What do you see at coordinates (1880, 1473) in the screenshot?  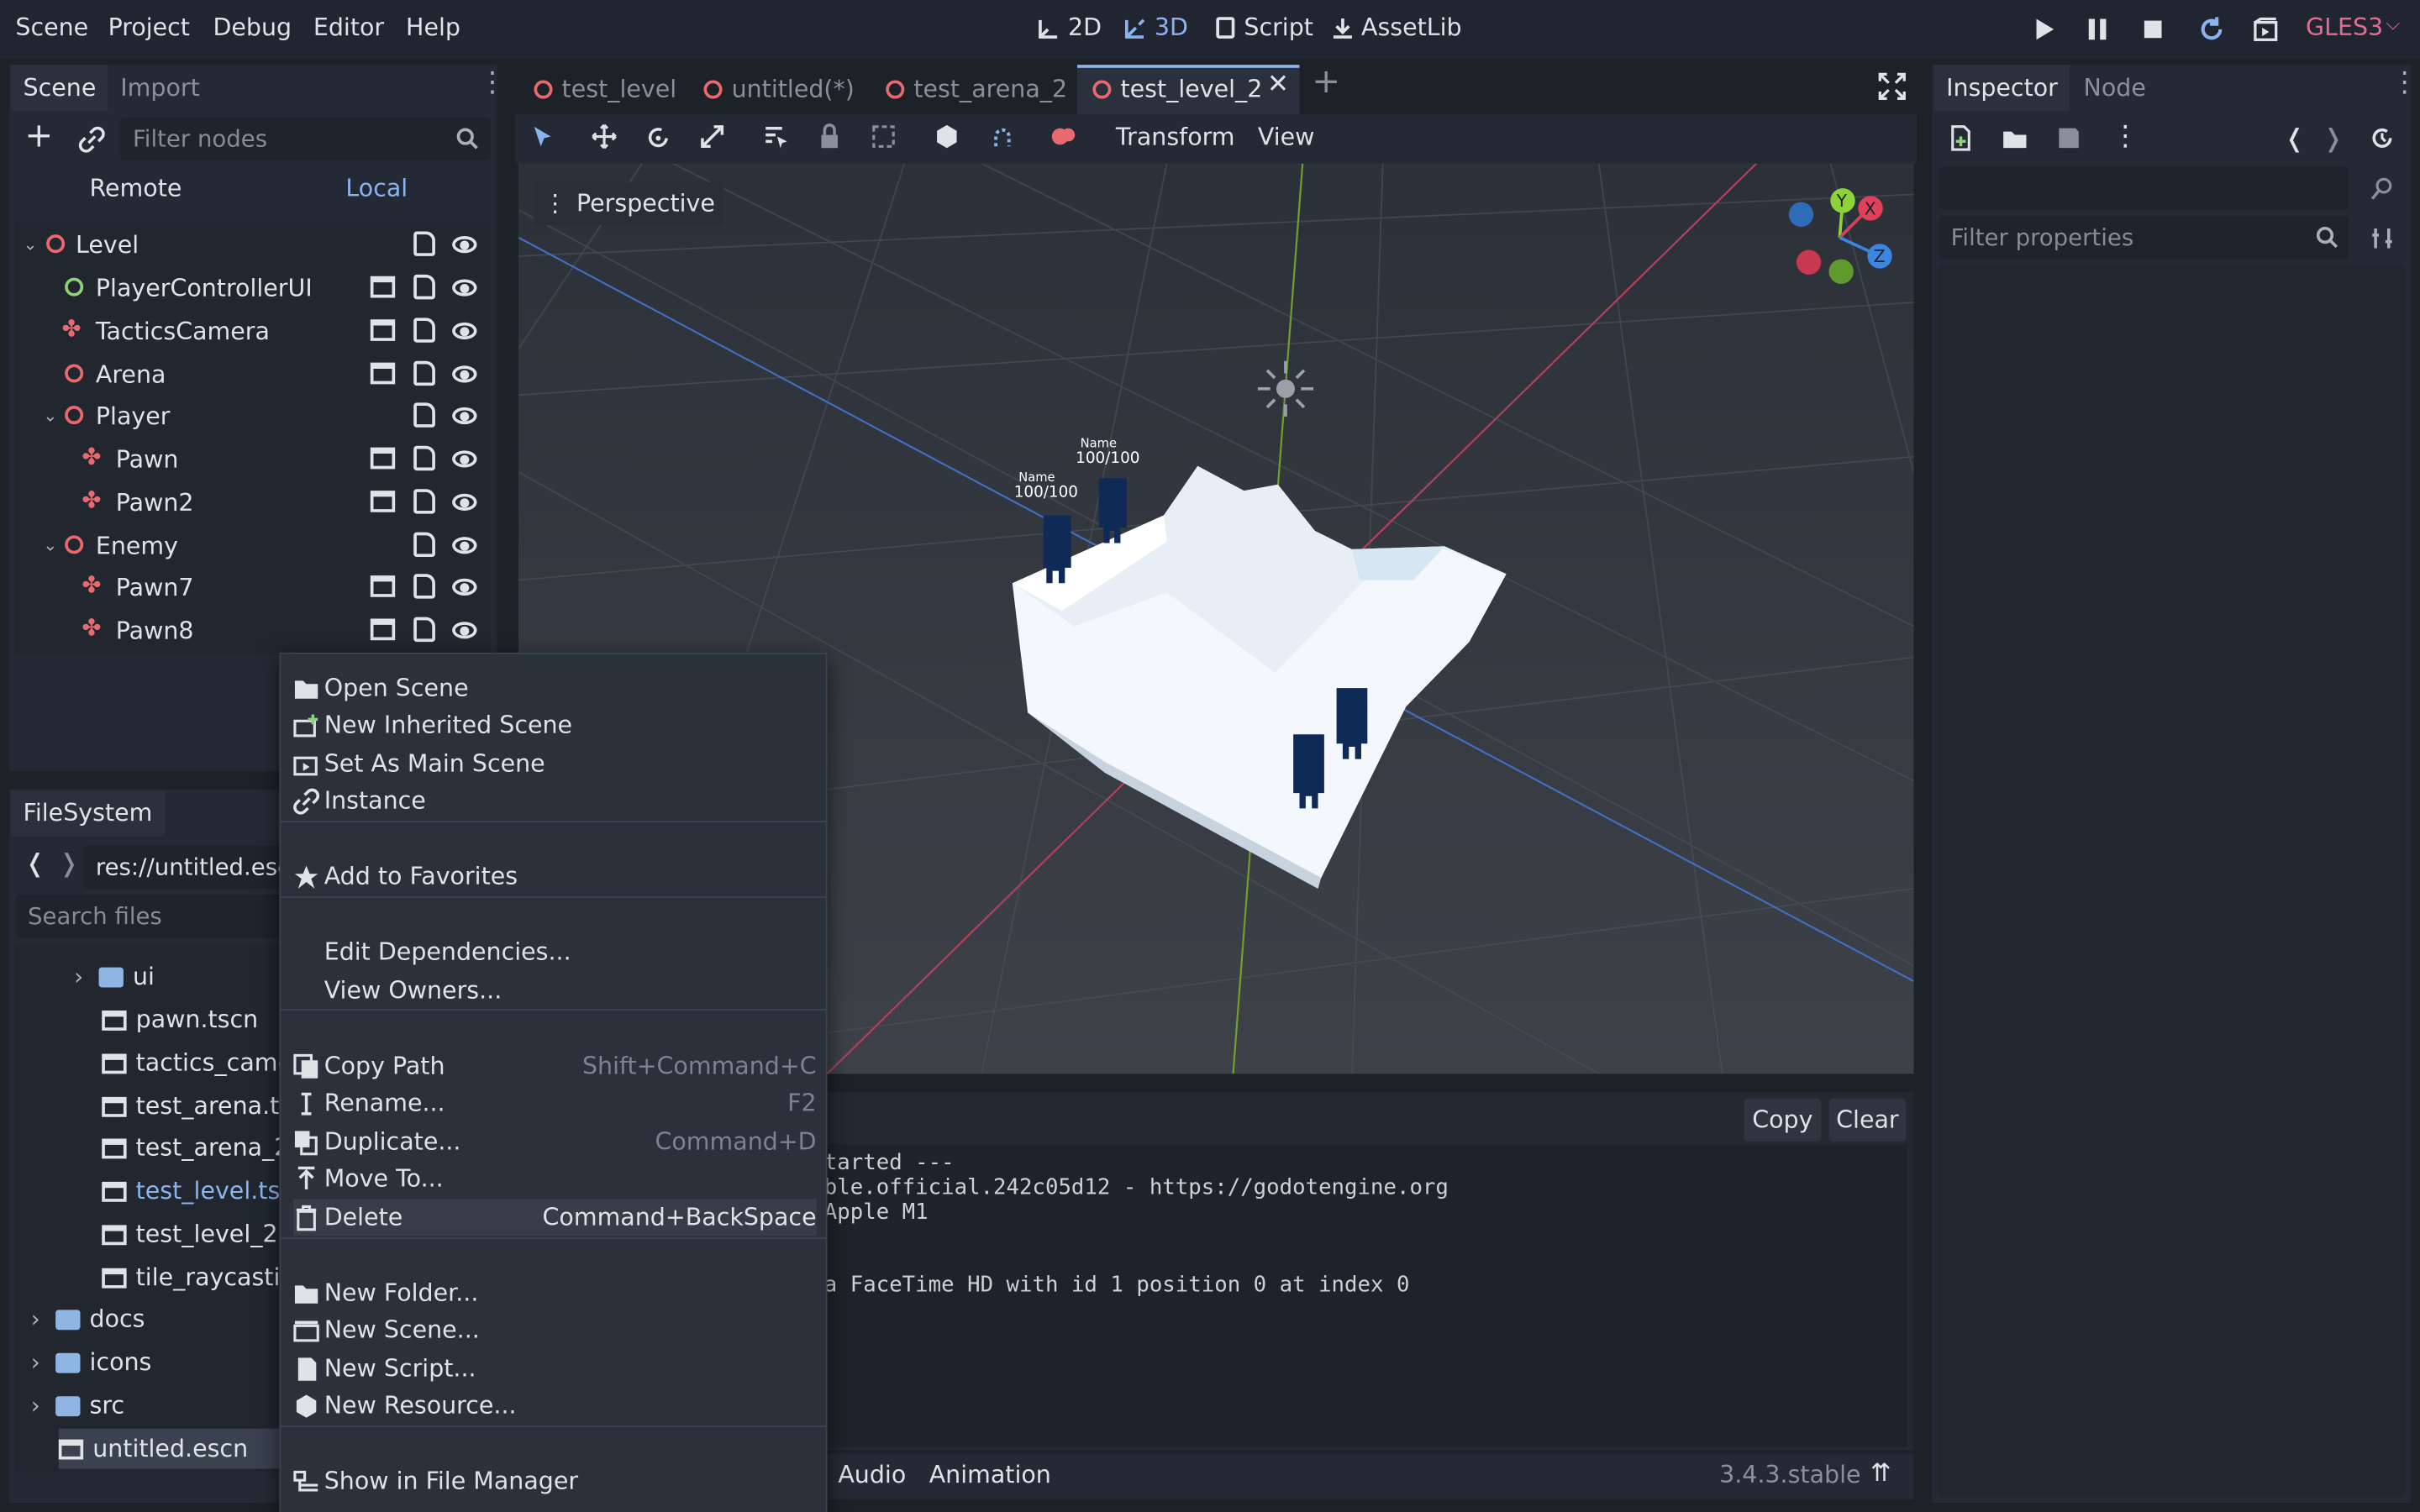 I see `expand-panel-icon: ⇈` at bounding box center [1880, 1473].